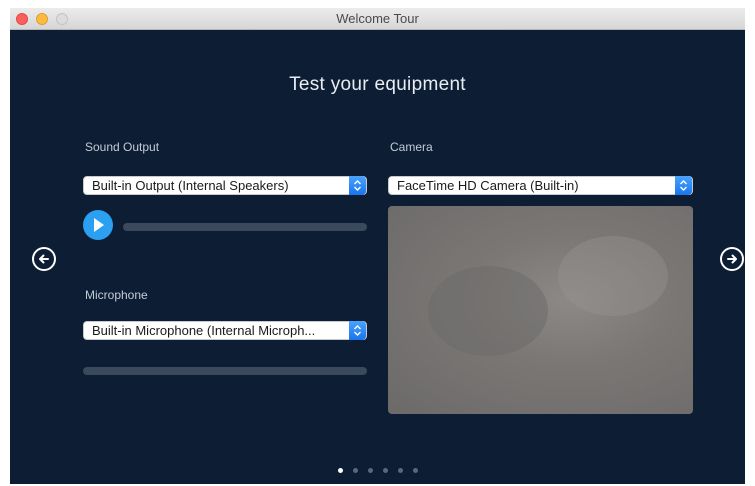 The width and height of the screenshot is (755, 486). Describe the element at coordinates (122, 147) in the screenshot. I see `sound-output-label: Sound Output` at that location.